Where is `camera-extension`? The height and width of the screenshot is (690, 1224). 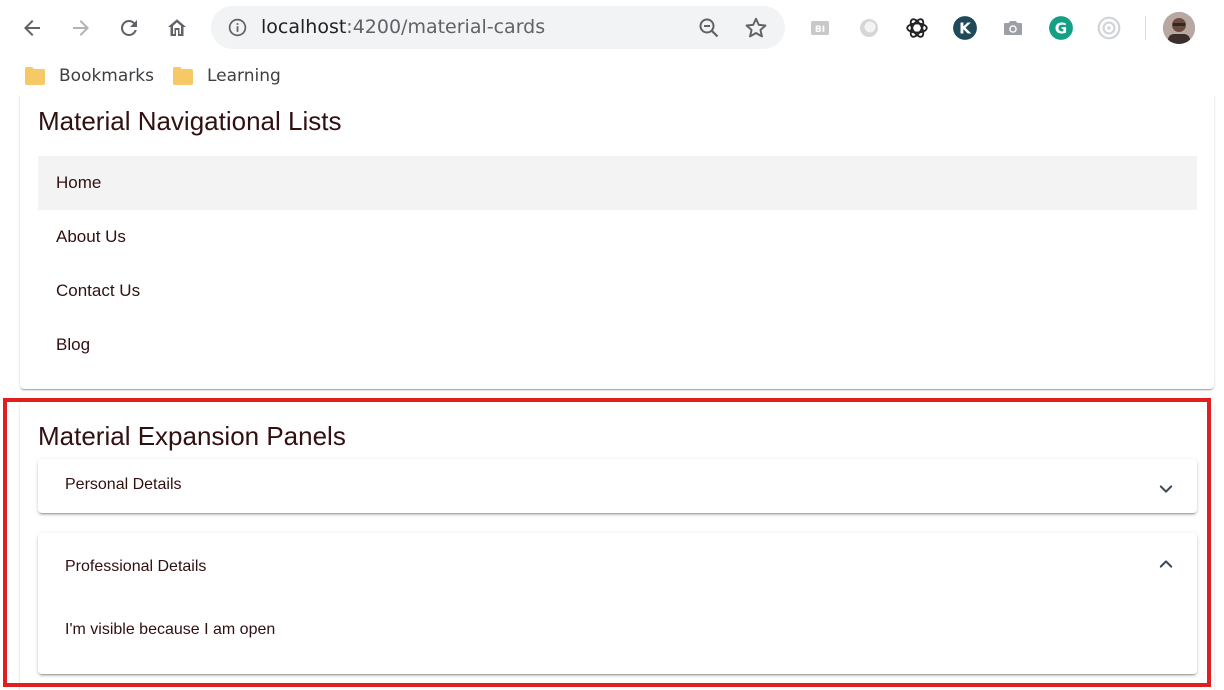 camera-extension is located at coordinates (1013, 28).